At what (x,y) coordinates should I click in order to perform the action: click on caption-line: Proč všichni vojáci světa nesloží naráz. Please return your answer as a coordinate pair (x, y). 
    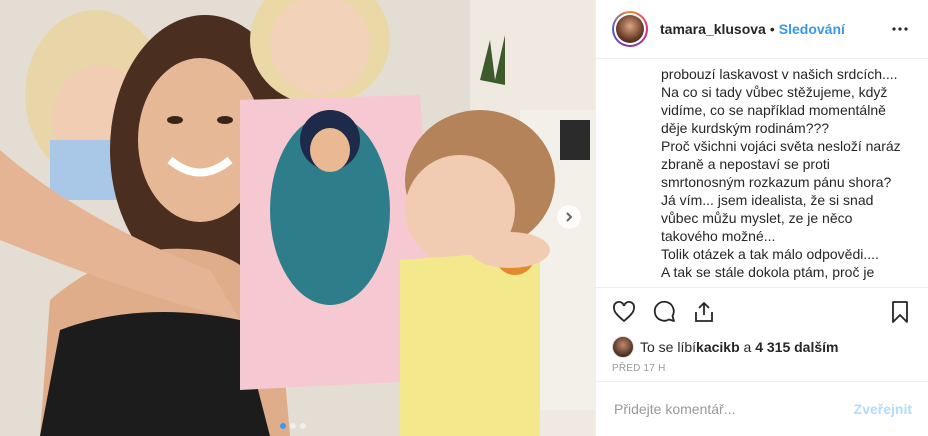
    Looking at the image, I should click on (781, 146).